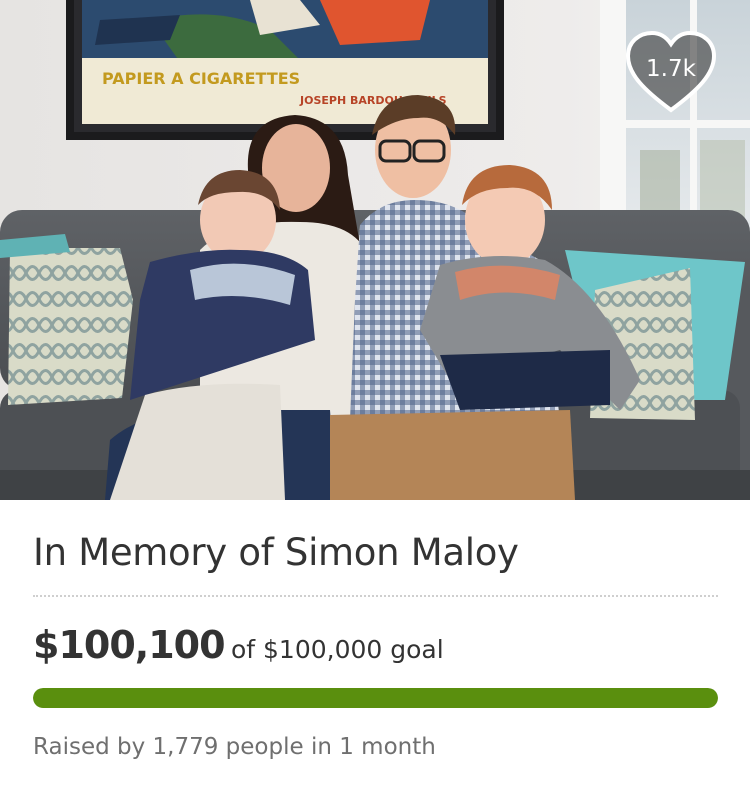 This screenshot has width=750, height=797. I want to click on funding-summary: $100,100 of $100,000 goal, so click(238, 645).